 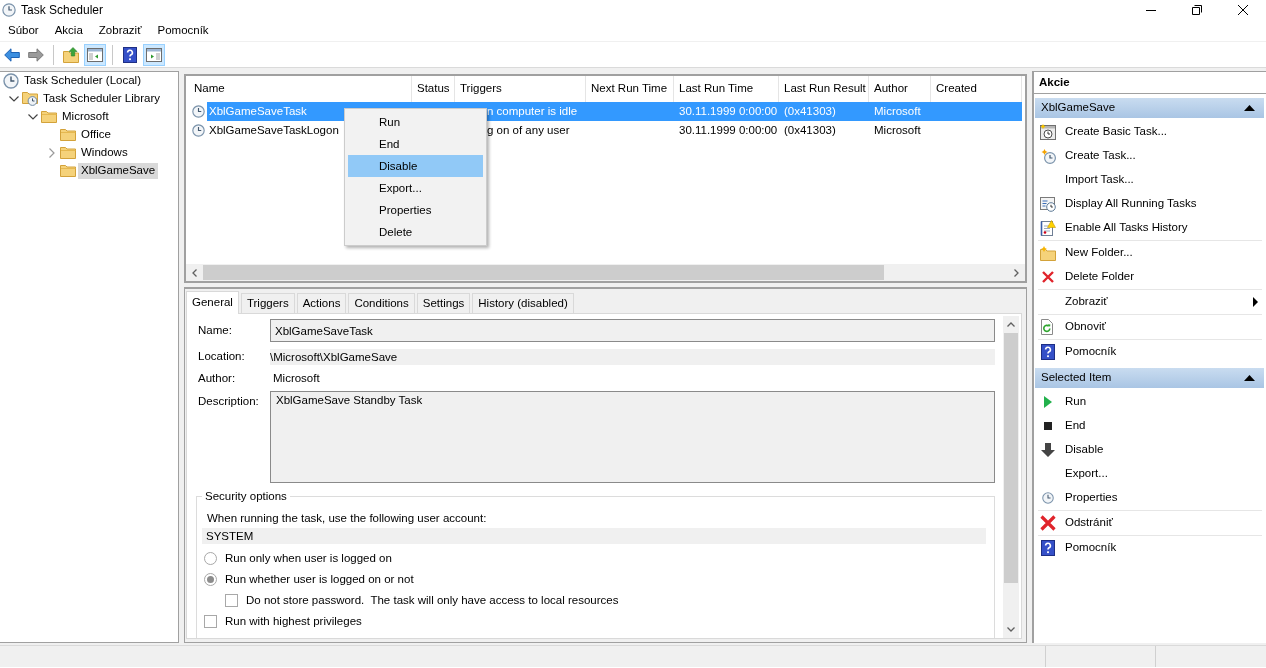 What do you see at coordinates (1150, 426) in the screenshot?
I see `action-item: End` at bounding box center [1150, 426].